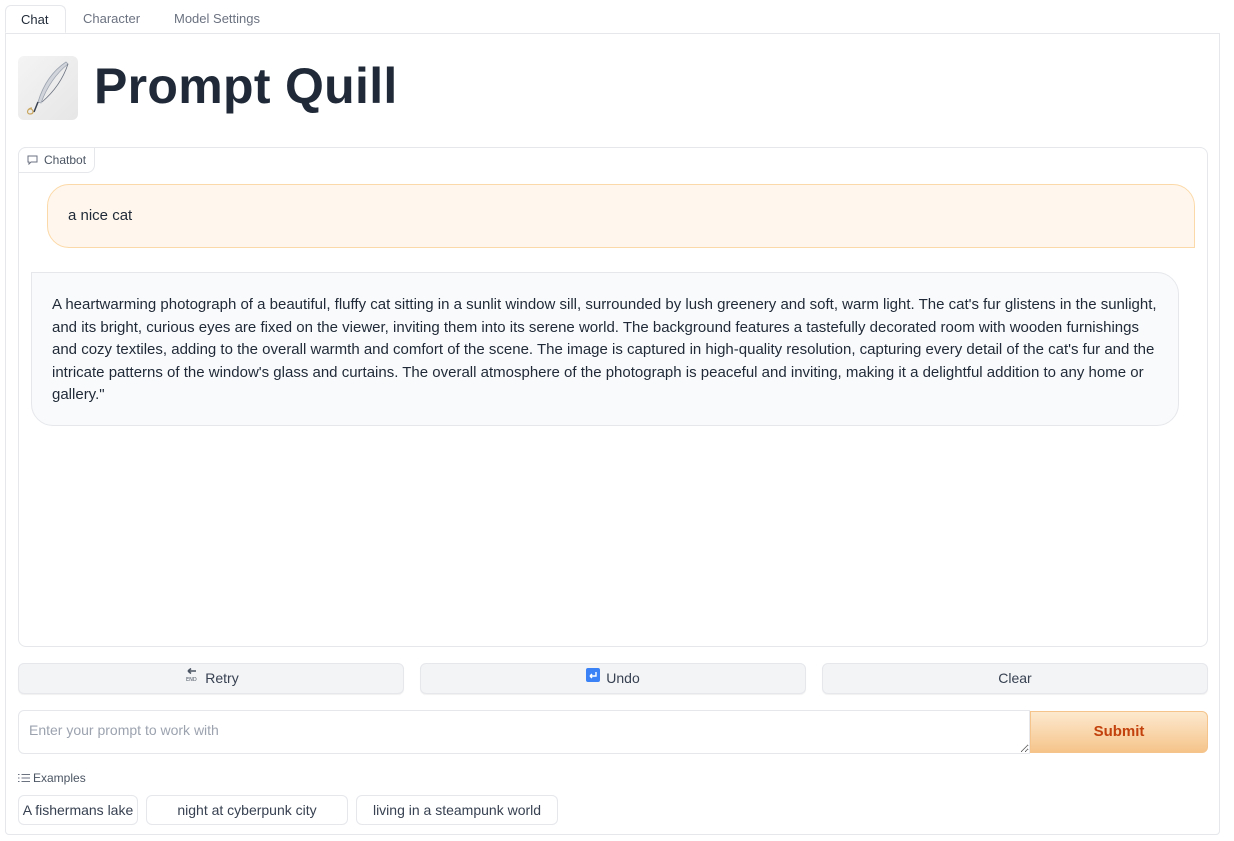  What do you see at coordinates (32, 160) in the screenshot?
I see `chat-bubble-icon` at bounding box center [32, 160].